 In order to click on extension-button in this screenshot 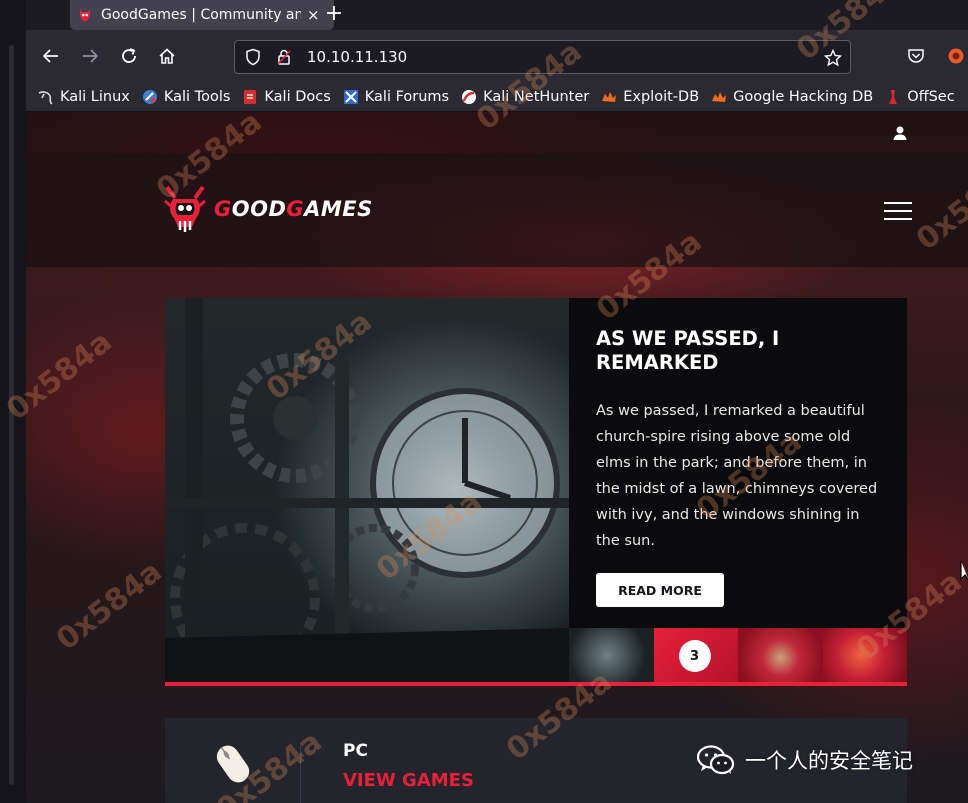, I will do `click(956, 56)`.